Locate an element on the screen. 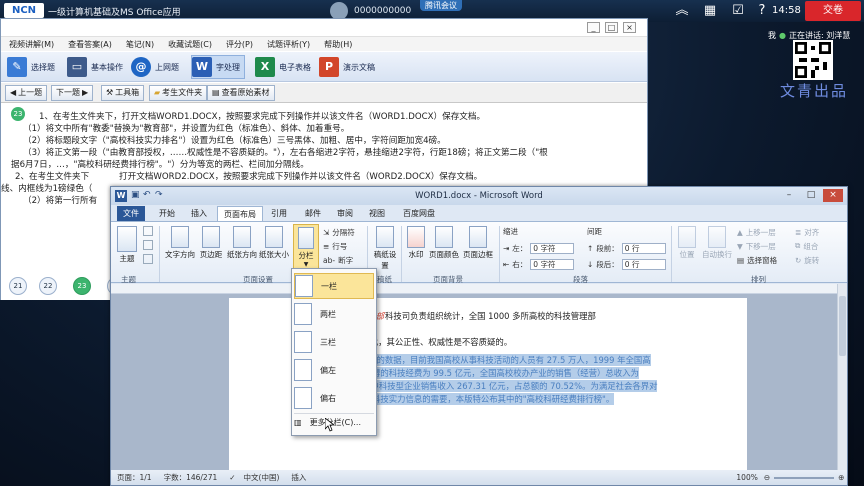 The width and height of the screenshot is (864, 486). columns-button: 分栏 ▼ is located at coordinates (306, 248).